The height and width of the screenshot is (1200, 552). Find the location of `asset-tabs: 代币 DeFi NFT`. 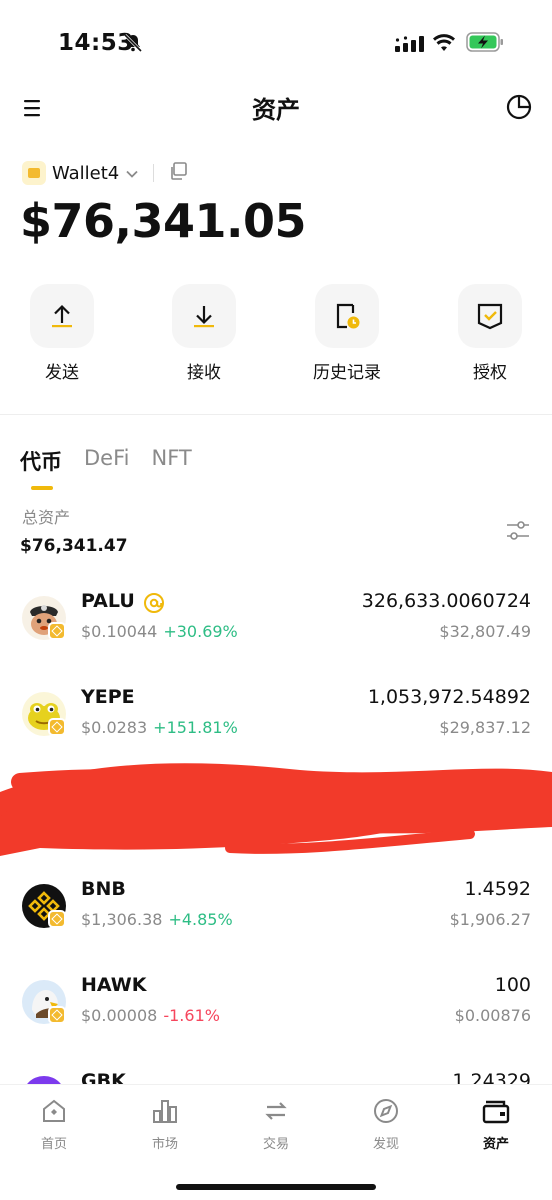

asset-tabs: 代币 DeFi NFT is located at coordinates (117, 469).